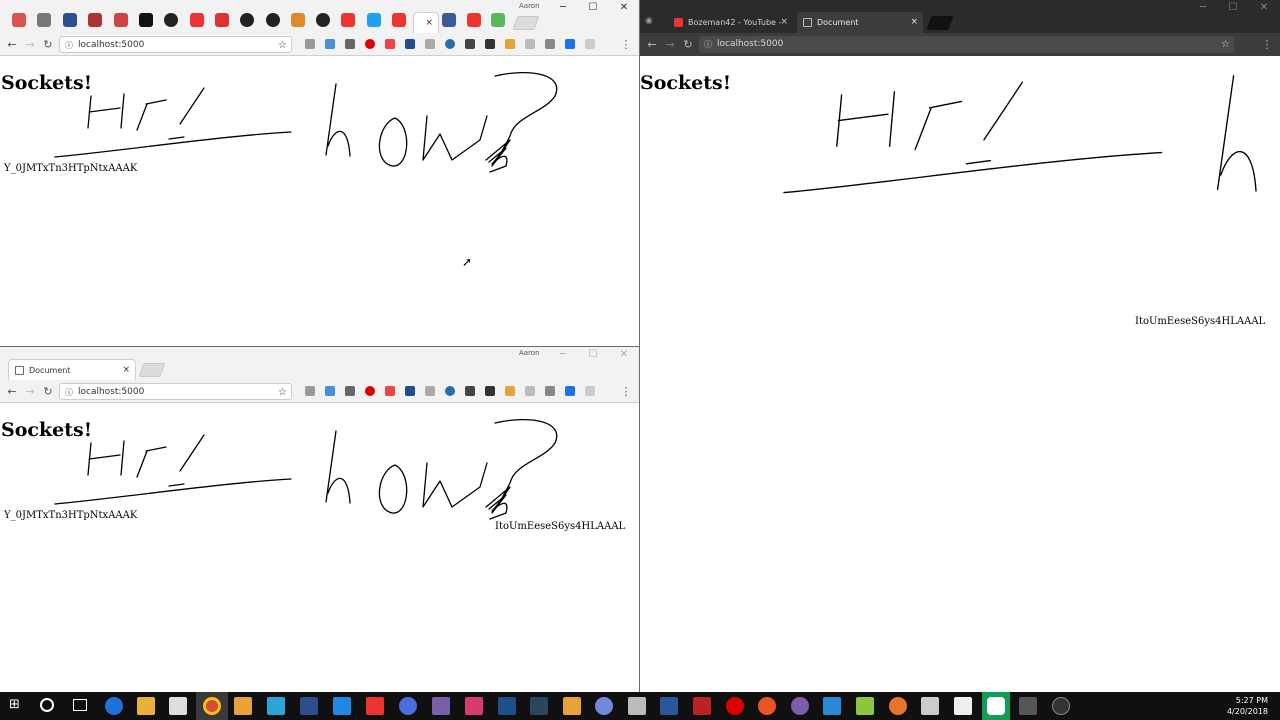  Describe the element at coordinates (730, 22) in the screenshot. I see `tab-youtube: Bozeman42 - YouTube - ×` at that location.